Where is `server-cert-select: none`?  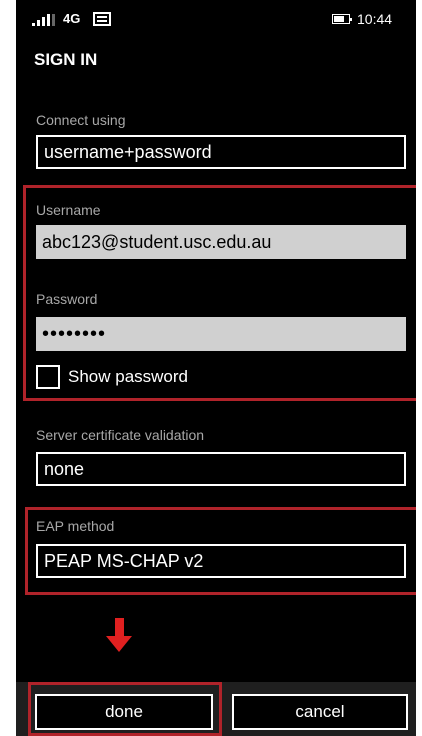 server-cert-select: none is located at coordinates (221, 469).